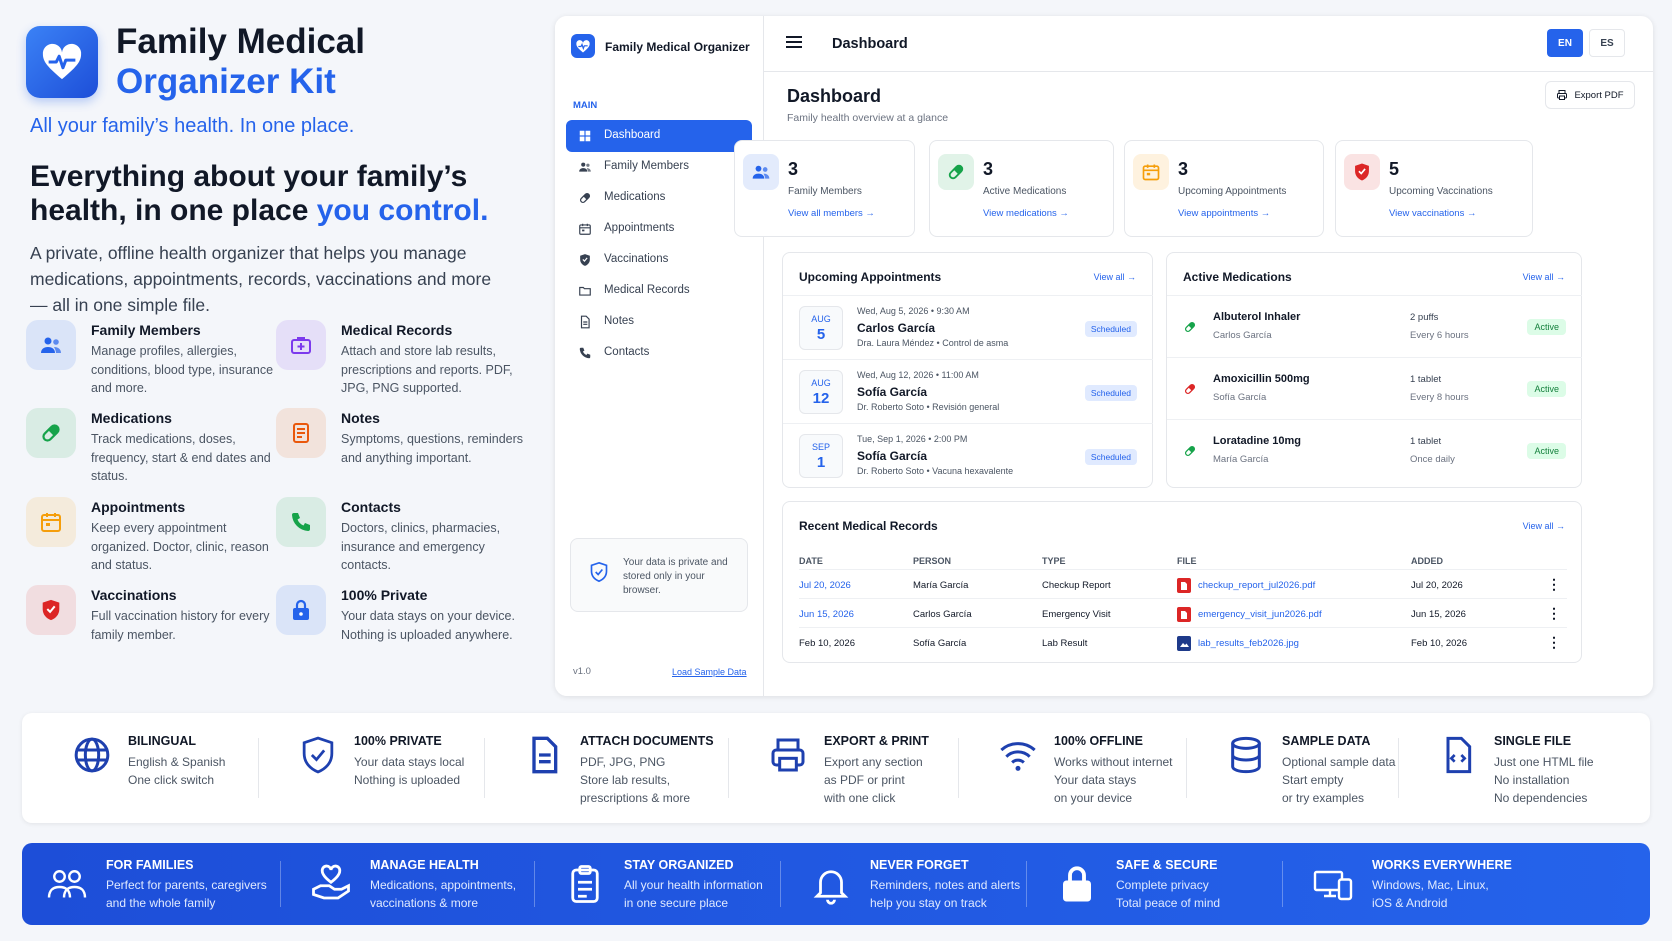 The image size is (1672, 941). I want to click on view-all-medications-link: View all →, so click(1544, 277).